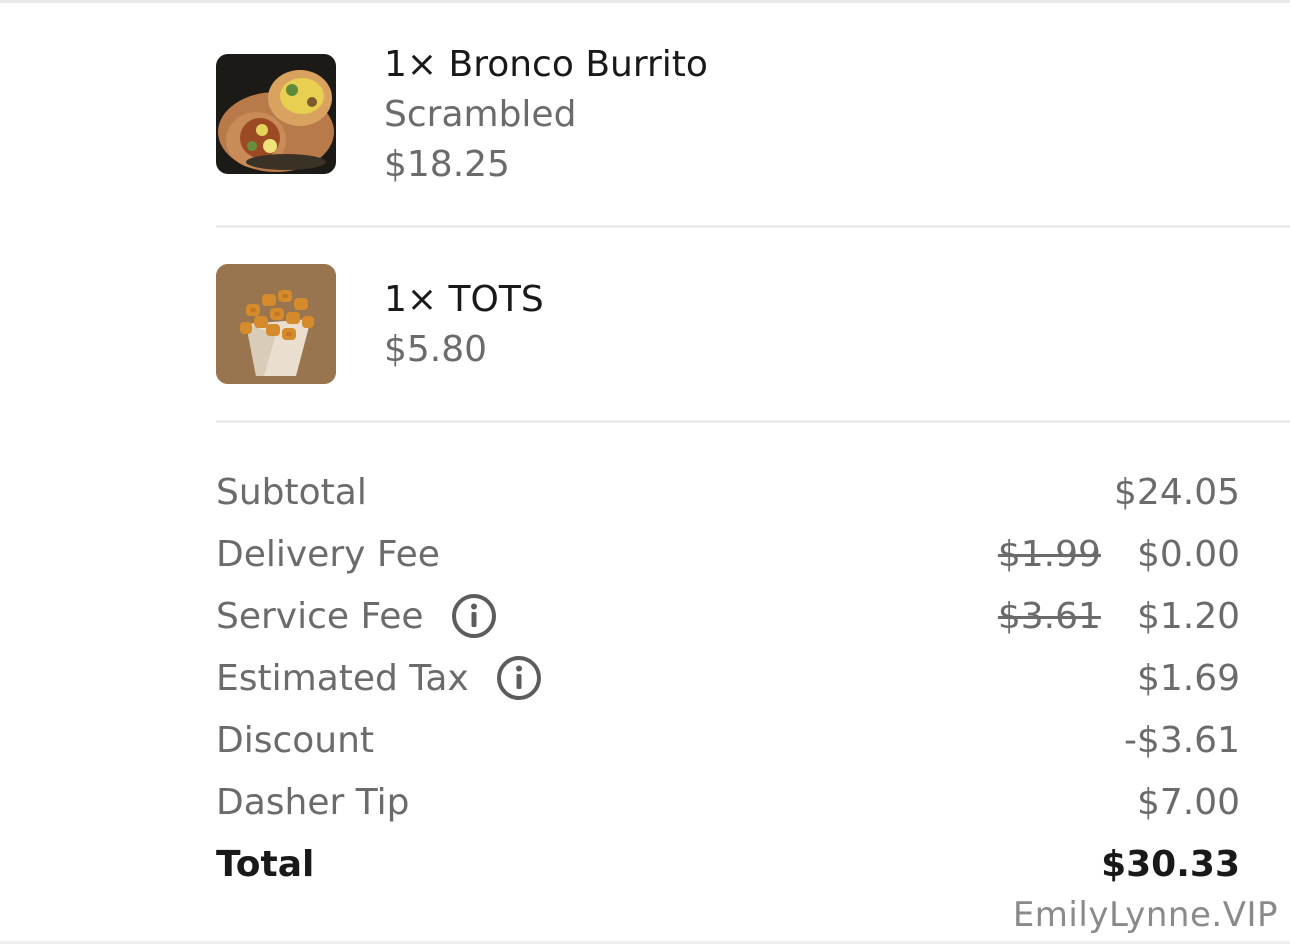 Image resolution: width=1290 pixels, height=951 pixels. What do you see at coordinates (342, 678) in the screenshot?
I see `estimated-tax-label: Estimated Tax` at bounding box center [342, 678].